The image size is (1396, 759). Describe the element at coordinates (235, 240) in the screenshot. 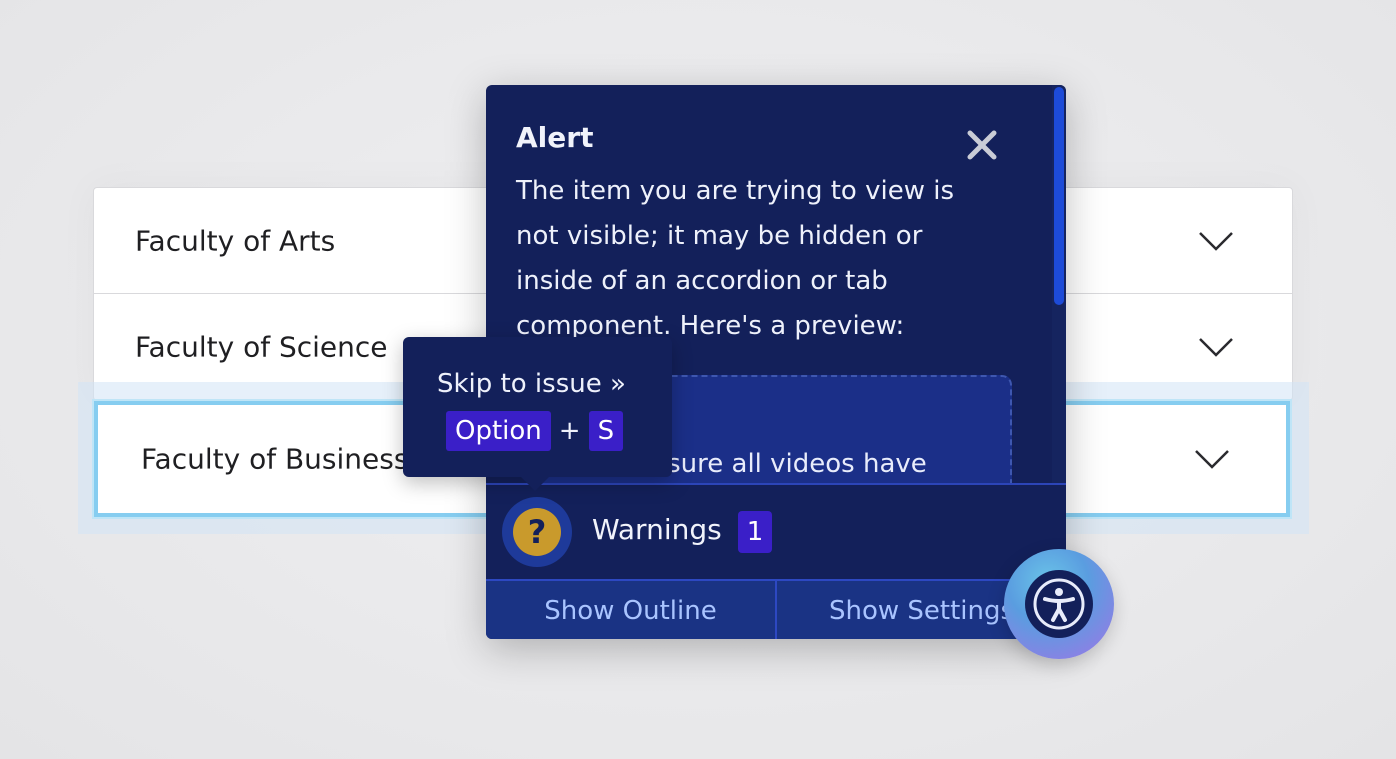

I see `accordion-item-label: Faculty of Arts` at that location.